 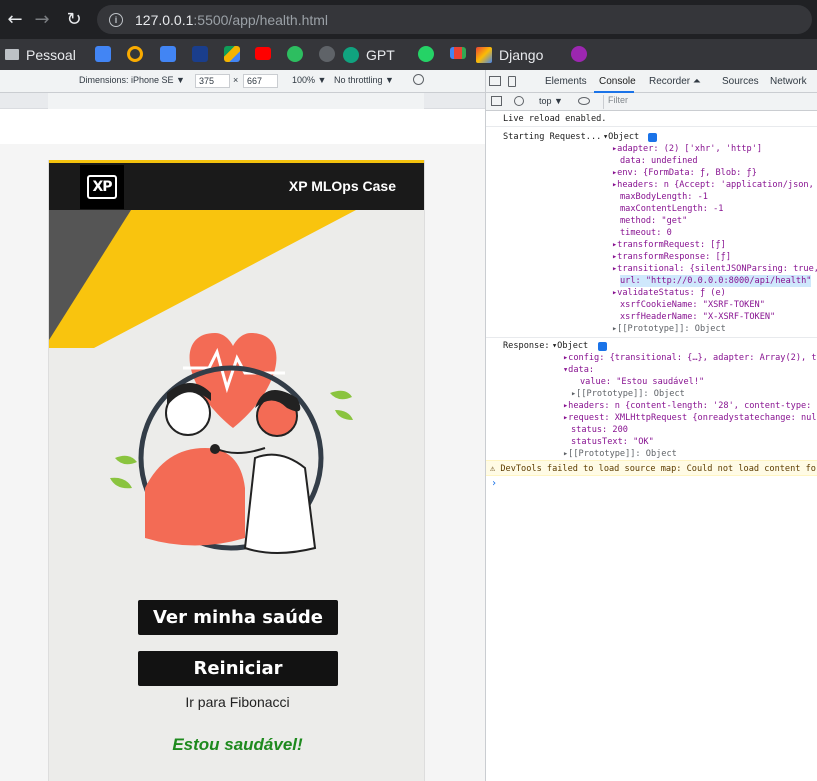 What do you see at coordinates (654, 221) in the screenshot?
I see `object-property: method: "get"` at bounding box center [654, 221].